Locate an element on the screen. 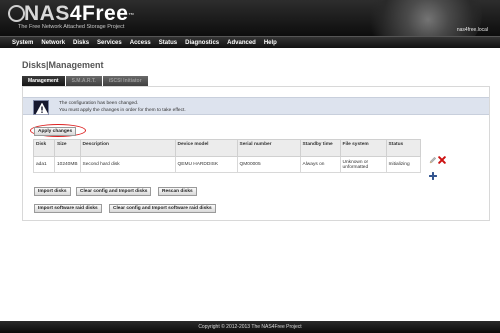  col-disk: Disk is located at coordinates (44, 148).